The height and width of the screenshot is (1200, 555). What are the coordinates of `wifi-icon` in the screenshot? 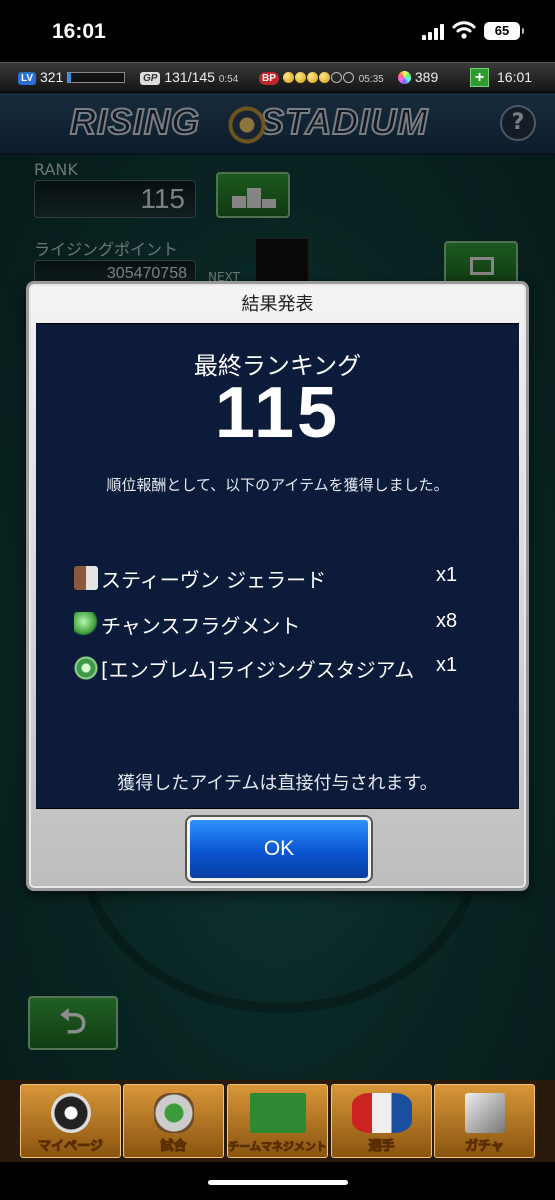 It's located at (464, 30).